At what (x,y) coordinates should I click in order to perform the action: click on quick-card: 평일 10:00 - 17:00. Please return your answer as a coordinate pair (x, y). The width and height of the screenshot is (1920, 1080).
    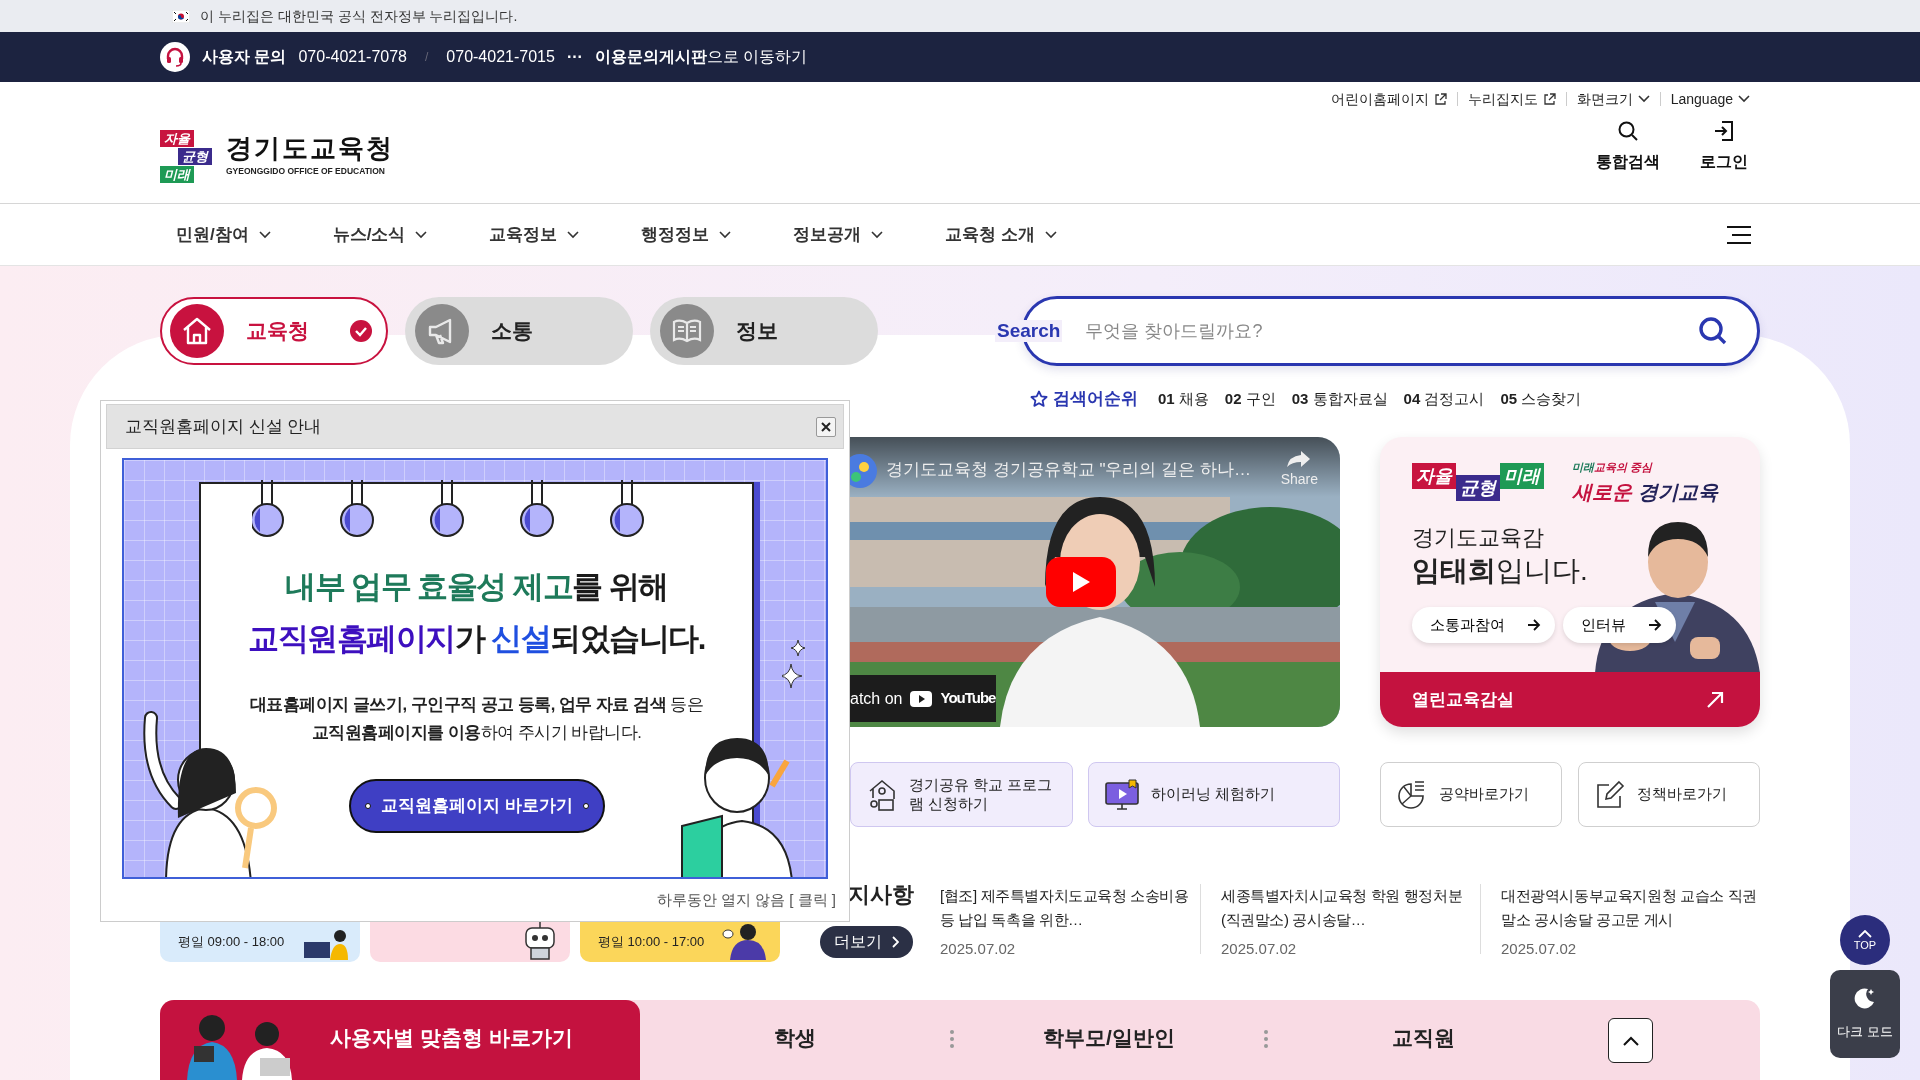
    Looking at the image, I should click on (680, 942).